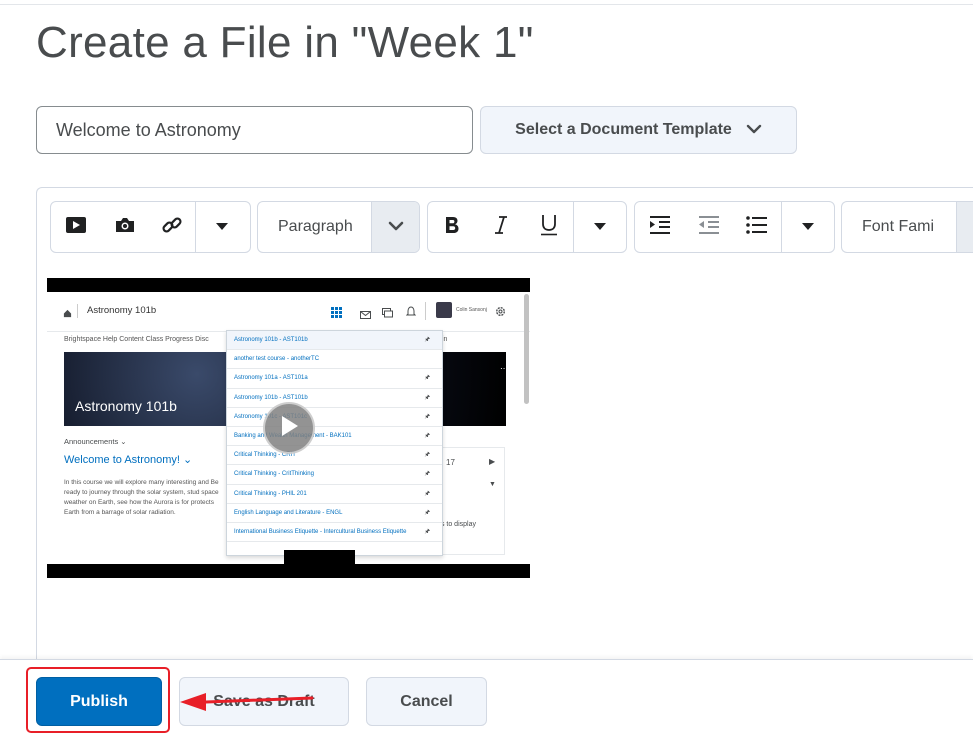 This screenshot has width=973, height=741. Describe the element at coordinates (623, 129) in the screenshot. I see `select-template-label: Select a Document Template` at that location.